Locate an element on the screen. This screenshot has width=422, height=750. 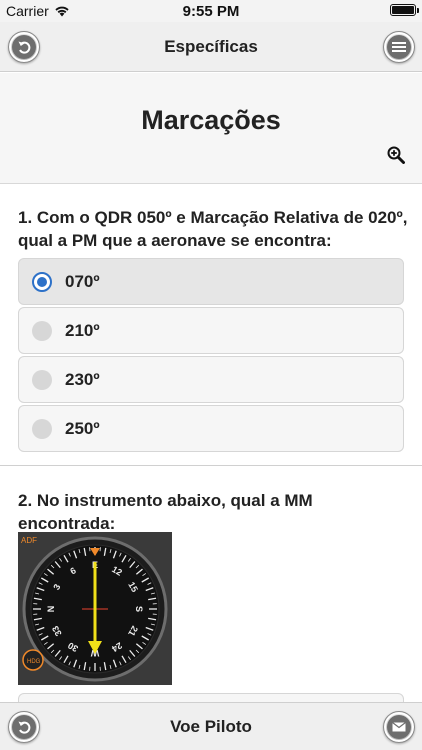
option-070: 070º is located at coordinates (211, 281).